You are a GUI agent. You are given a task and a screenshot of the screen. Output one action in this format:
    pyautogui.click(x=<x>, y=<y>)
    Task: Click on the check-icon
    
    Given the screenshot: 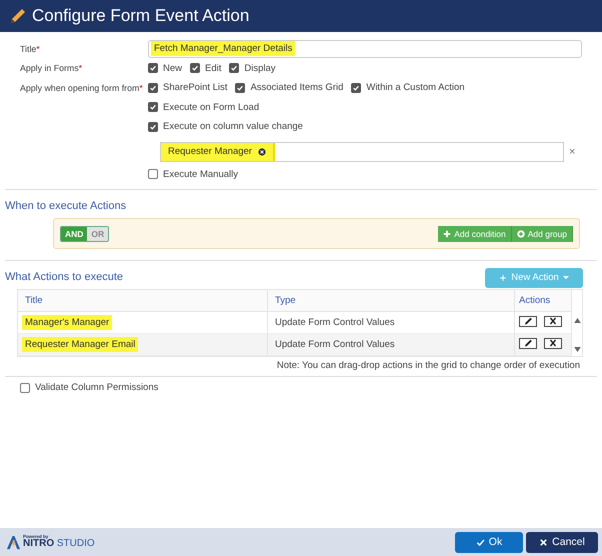 What is the action you would take?
    pyautogui.click(x=480, y=542)
    